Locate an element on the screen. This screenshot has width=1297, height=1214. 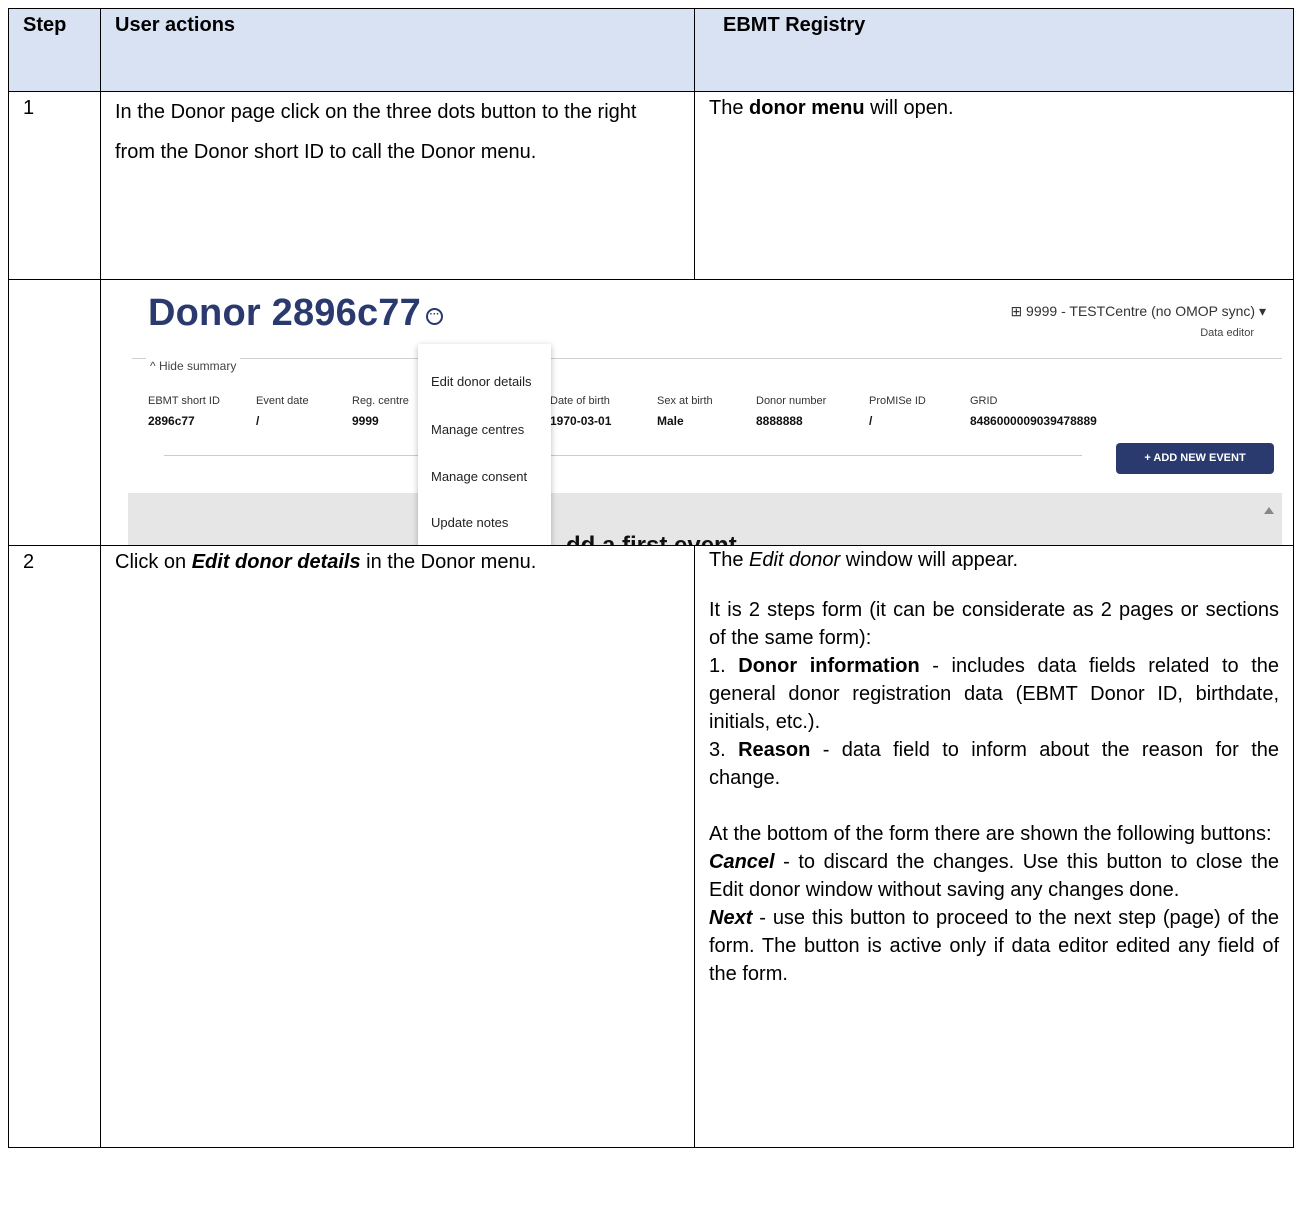
hide-summary-toggle: ^ Hide summary is located at coordinates (193, 366).